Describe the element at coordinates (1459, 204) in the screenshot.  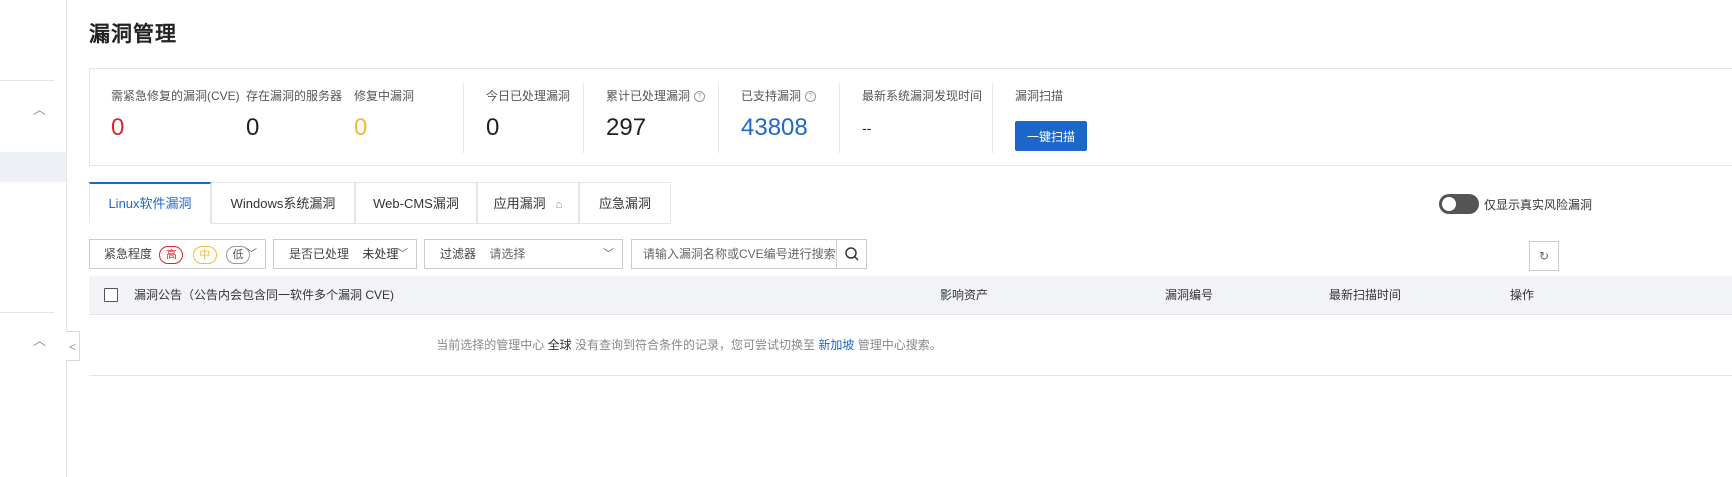
I see `real-risk-toggle` at that location.